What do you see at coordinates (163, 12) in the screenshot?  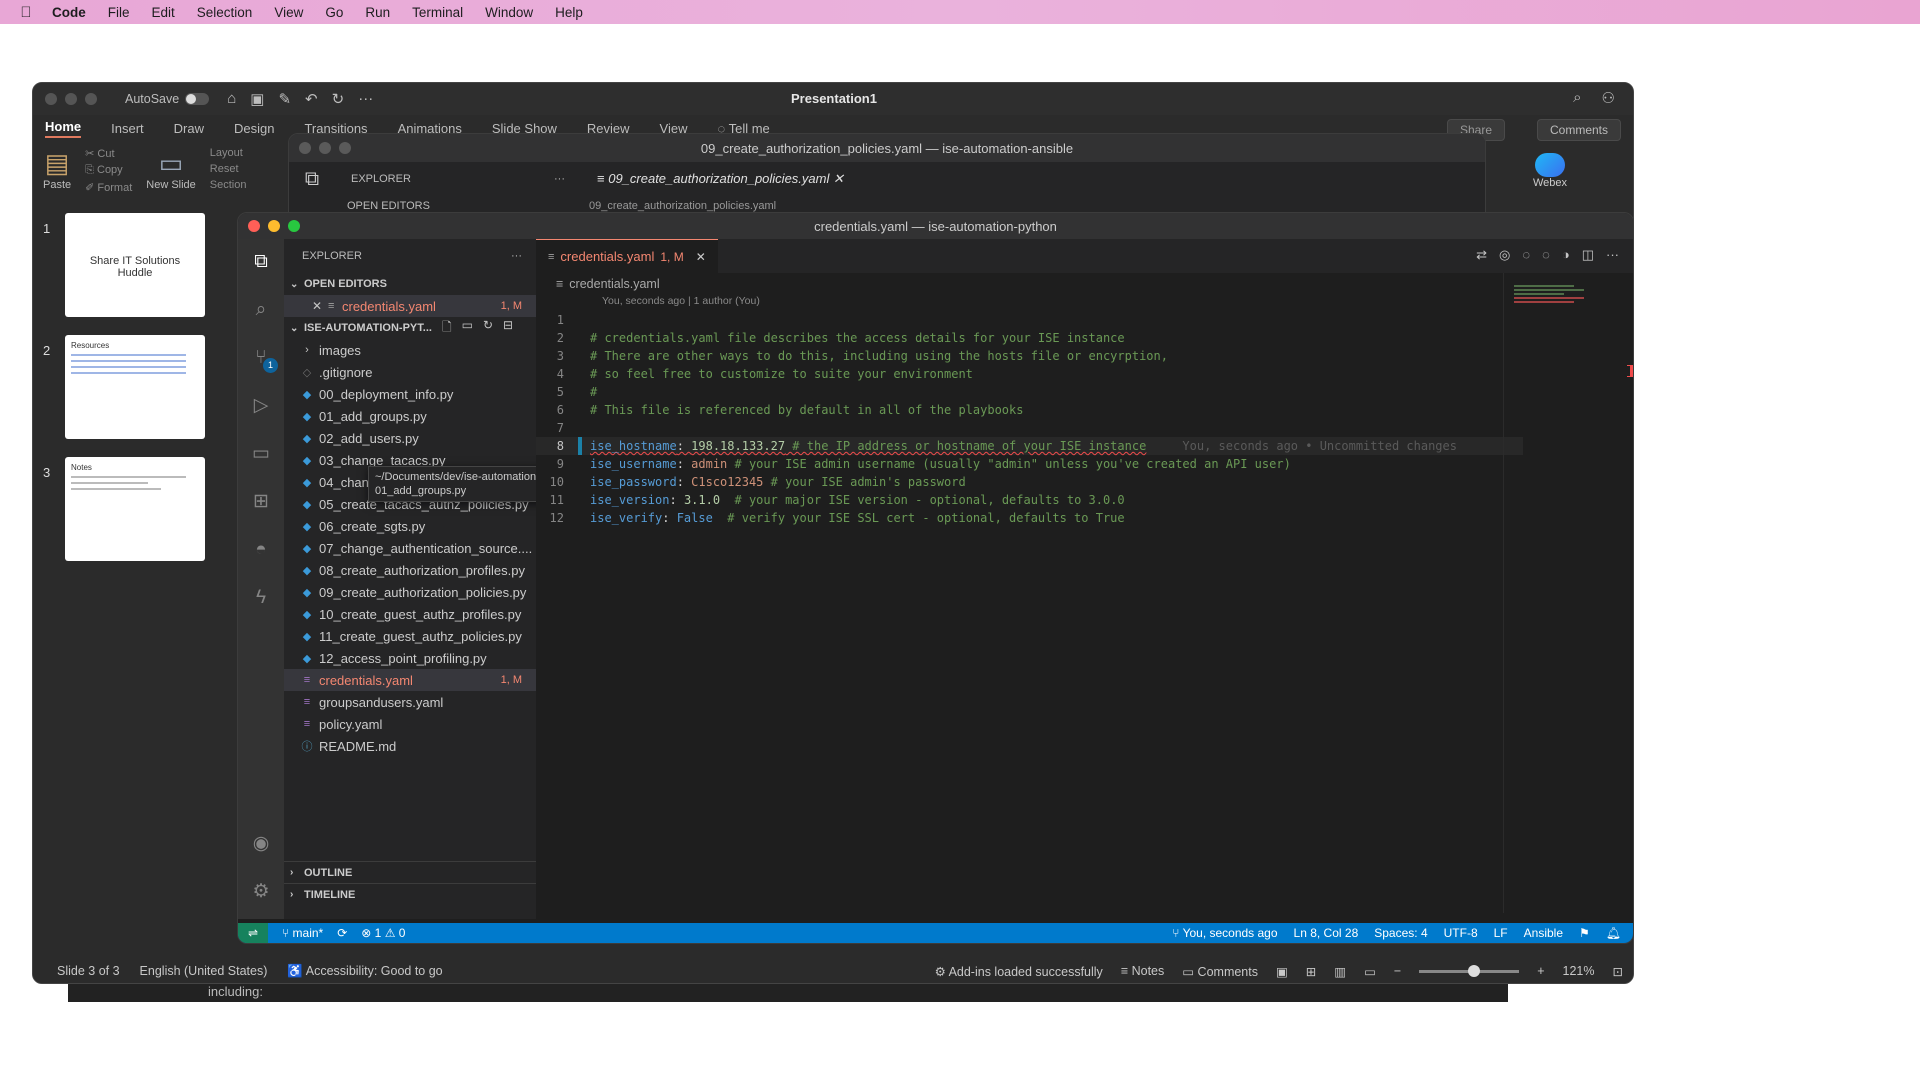 I see `menu-edit: Edit` at bounding box center [163, 12].